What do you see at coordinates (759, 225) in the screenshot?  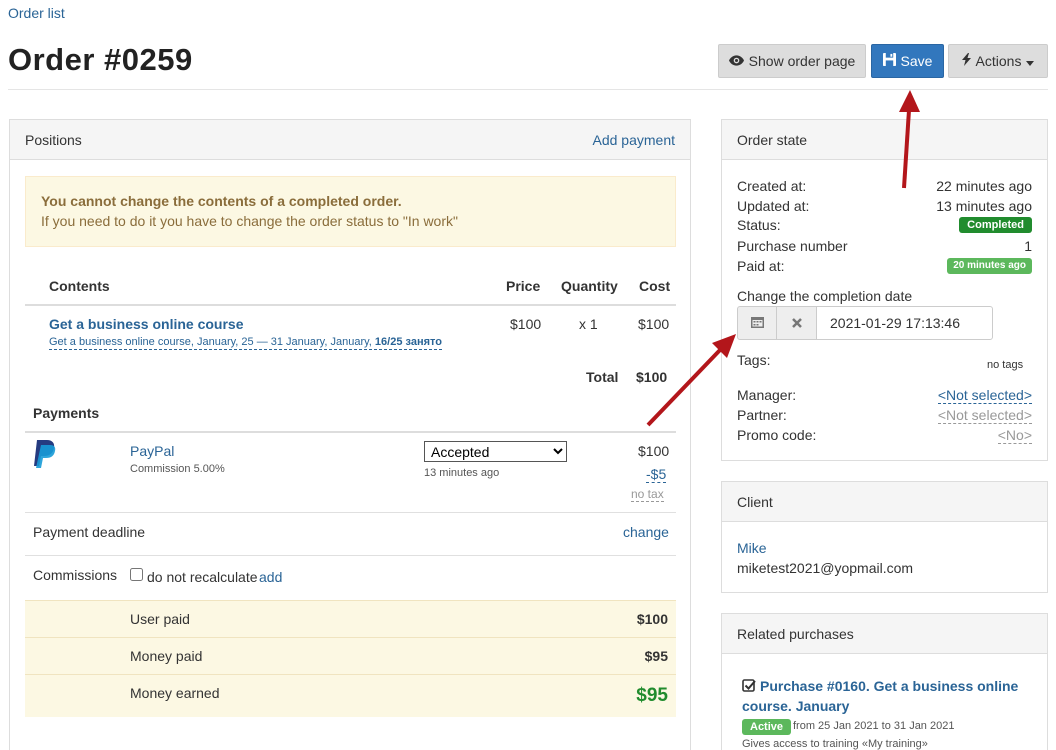 I see `status-label: Status:` at bounding box center [759, 225].